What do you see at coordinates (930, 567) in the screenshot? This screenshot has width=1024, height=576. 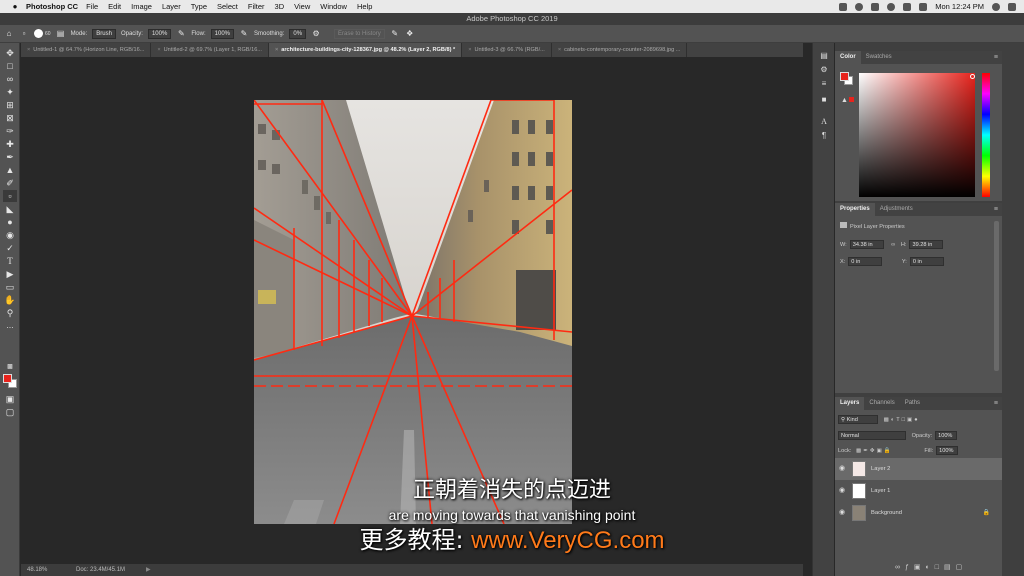 I see `adjustment-layer-icon: ◐` at bounding box center [930, 567].